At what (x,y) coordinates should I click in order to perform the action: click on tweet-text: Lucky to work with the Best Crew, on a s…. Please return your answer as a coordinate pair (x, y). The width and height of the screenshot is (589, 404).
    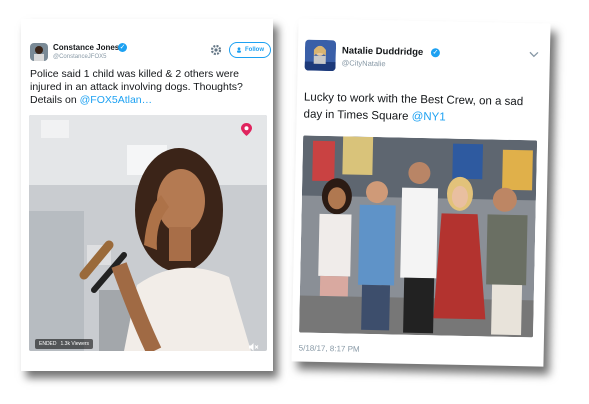
    Looking at the image, I should click on (423, 109).